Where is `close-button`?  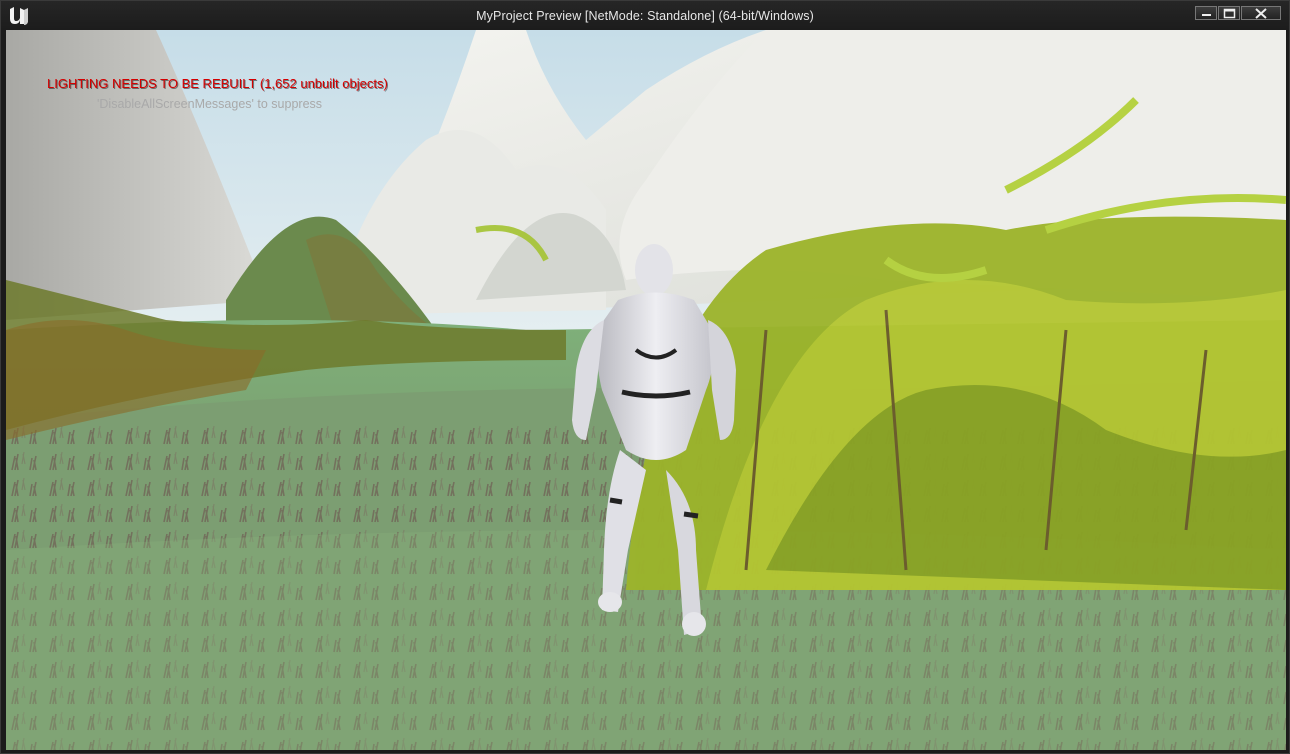 close-button is located at coordinates (1261, 13).